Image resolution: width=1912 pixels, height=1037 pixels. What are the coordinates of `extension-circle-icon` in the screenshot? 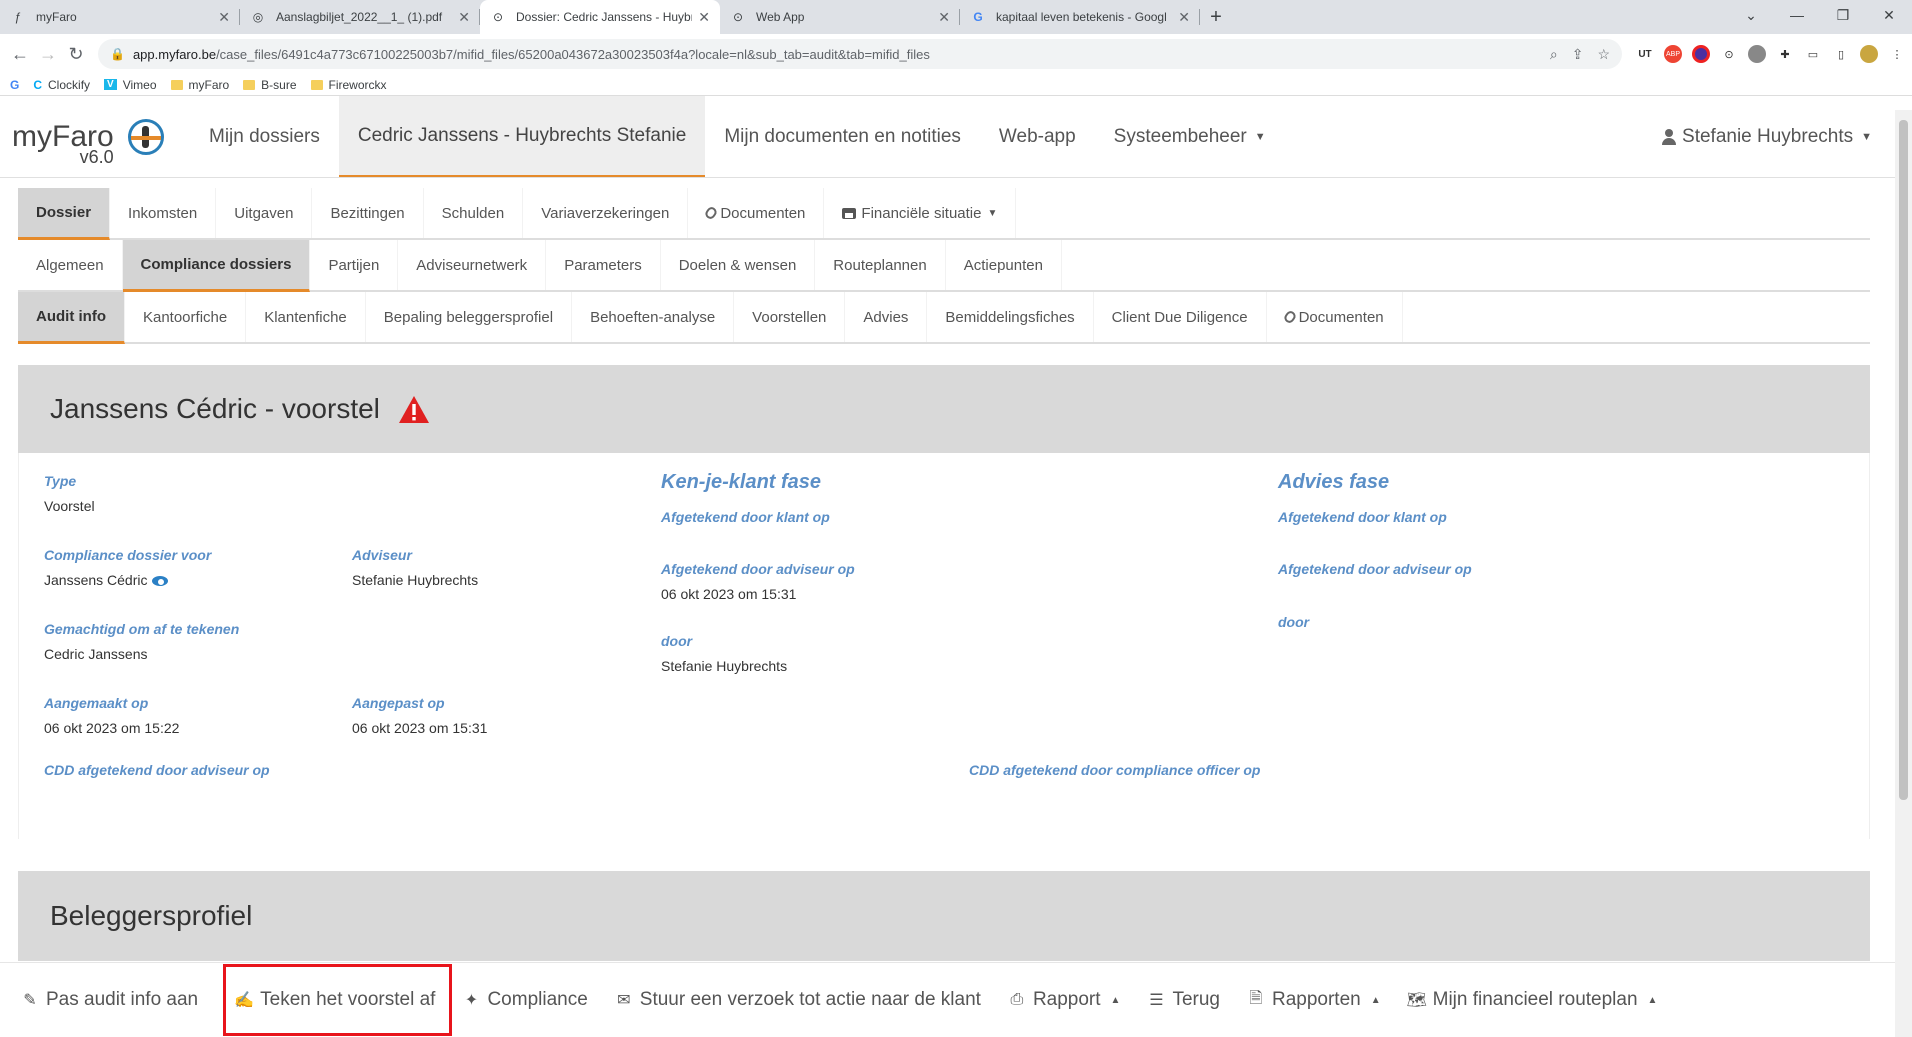 It's located at (1701, 54).